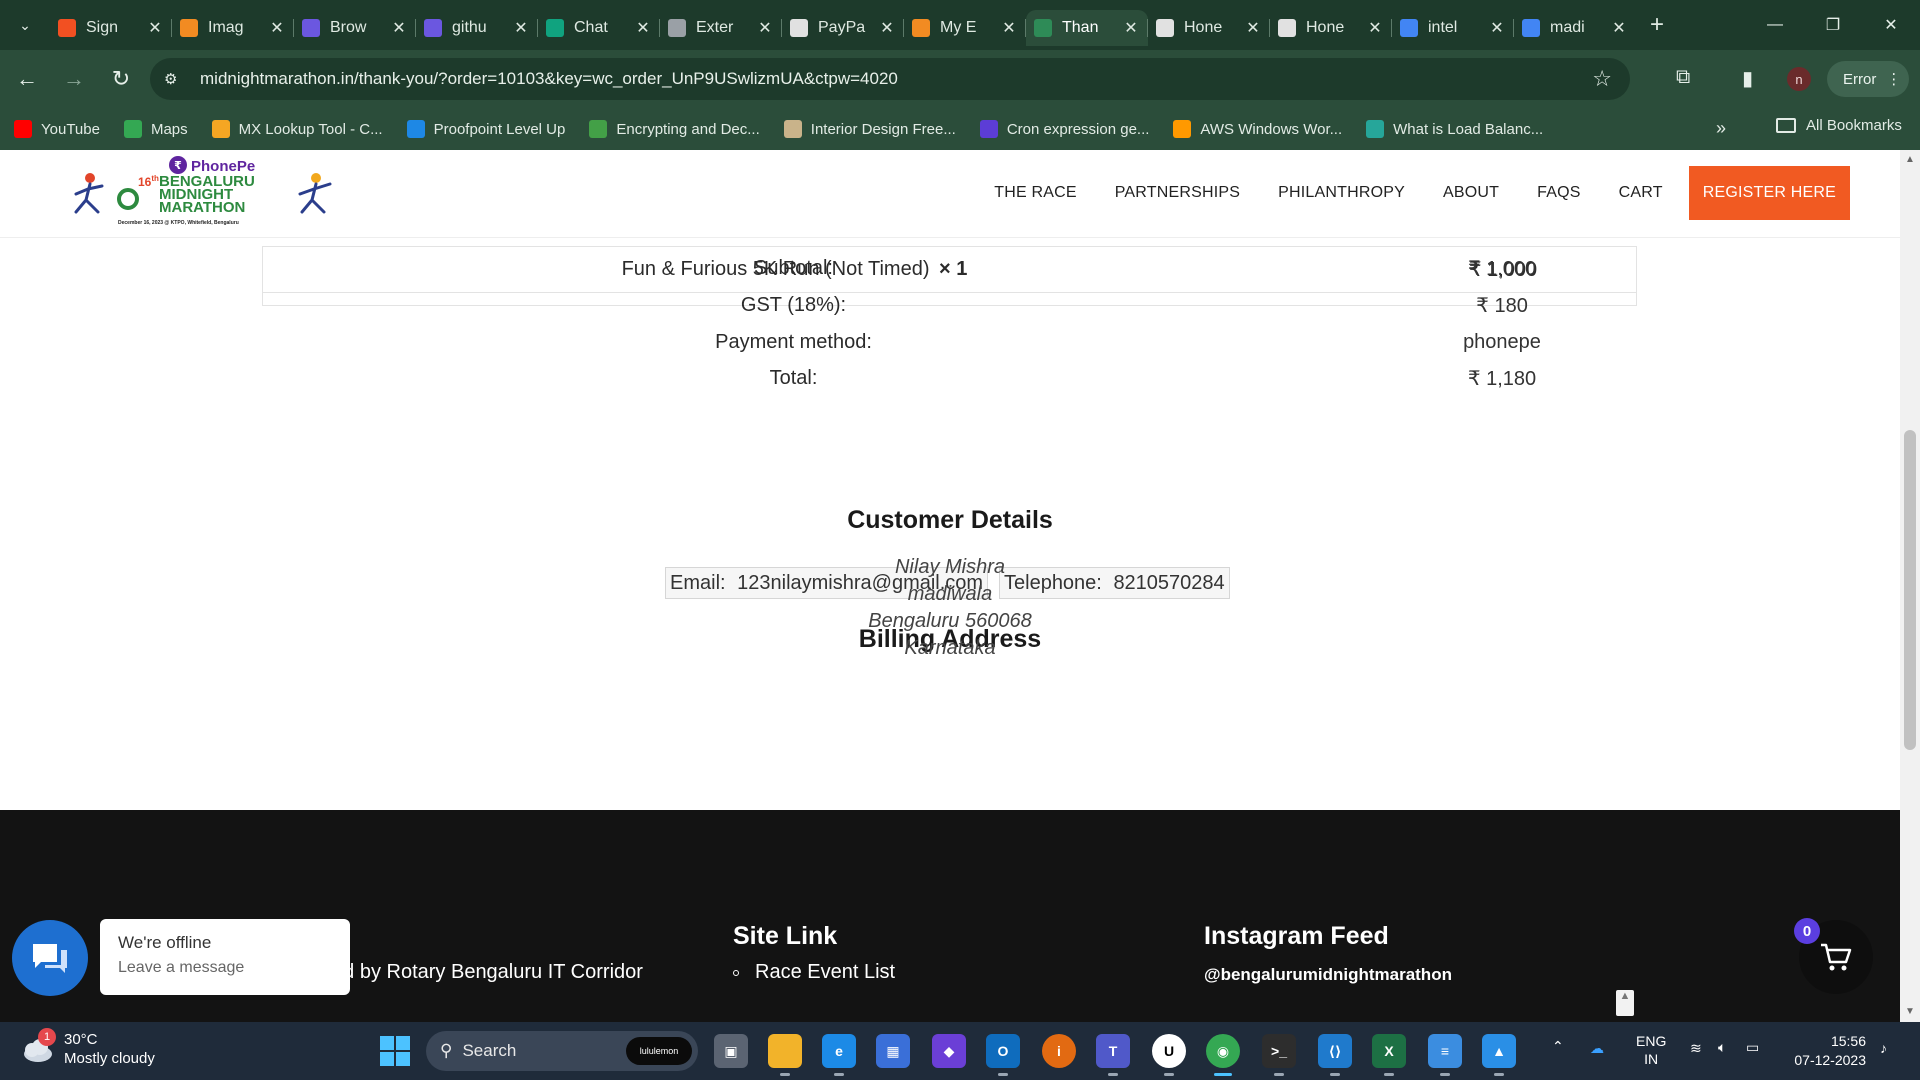  I want to click on excel-icon: X, so click(1389, 1055).